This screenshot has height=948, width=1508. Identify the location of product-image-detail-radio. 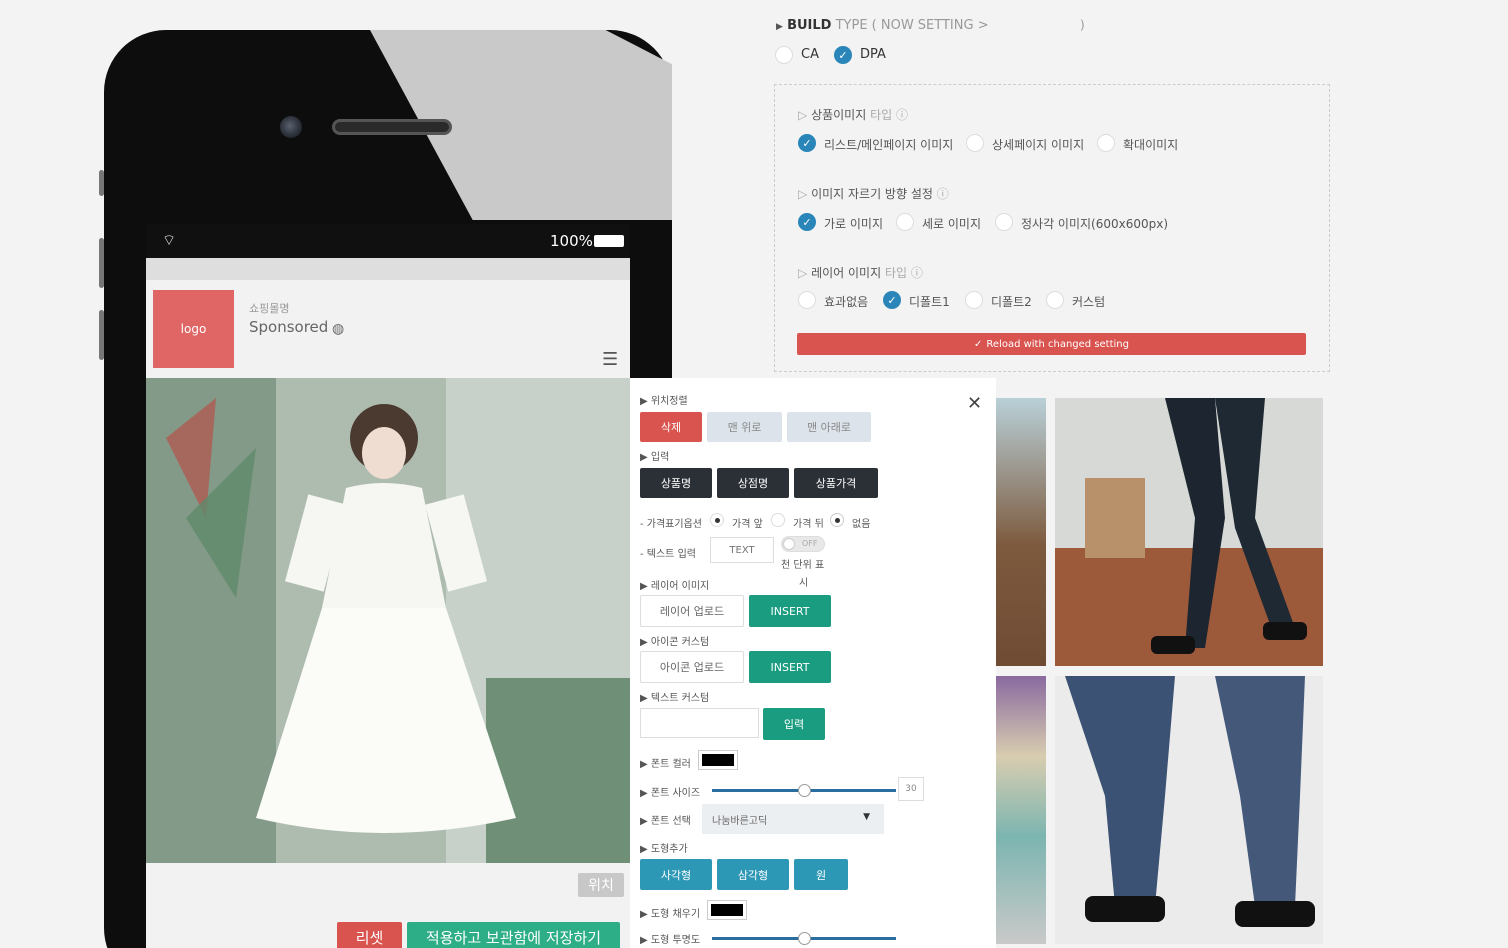
(975, 143).